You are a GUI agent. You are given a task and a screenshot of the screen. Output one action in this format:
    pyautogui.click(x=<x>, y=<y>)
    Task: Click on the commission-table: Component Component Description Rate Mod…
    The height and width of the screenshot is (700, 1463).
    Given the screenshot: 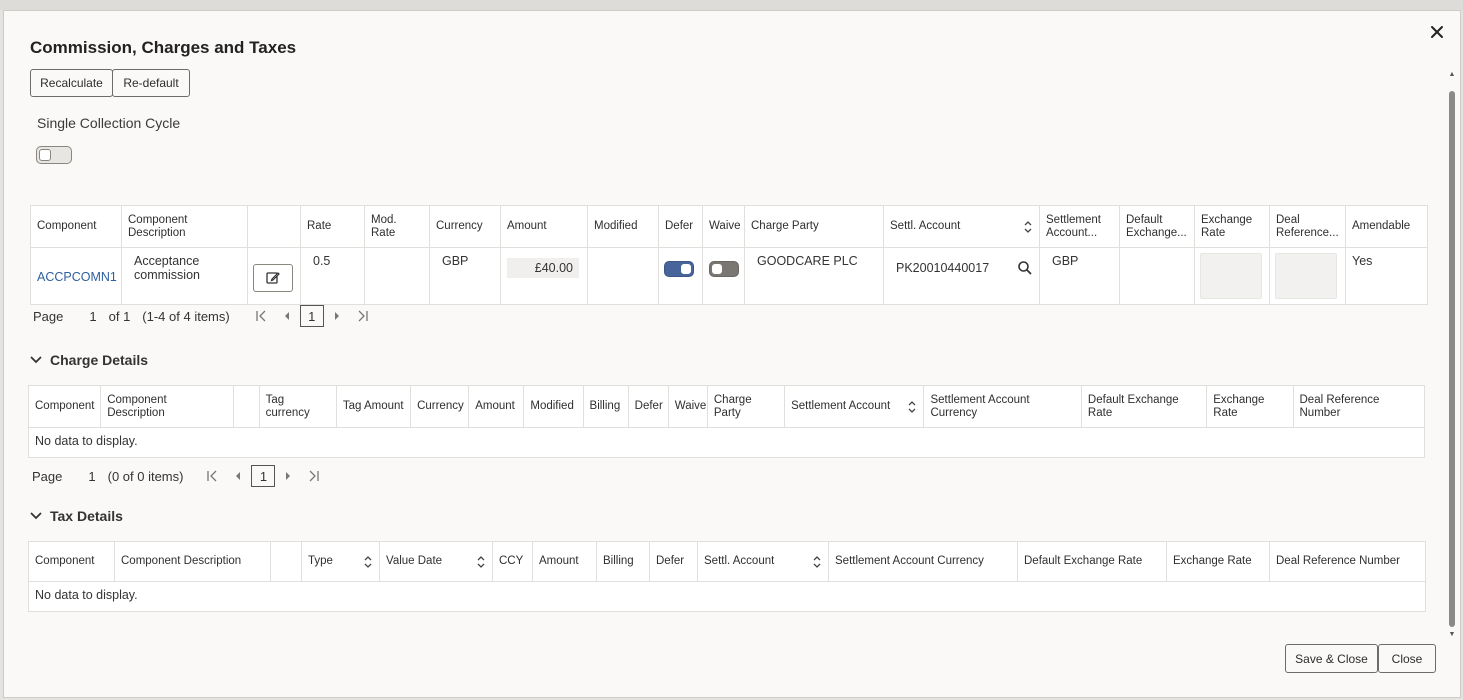 What is the action you would take?
    pyautogui.click(x=729, y=255)
    